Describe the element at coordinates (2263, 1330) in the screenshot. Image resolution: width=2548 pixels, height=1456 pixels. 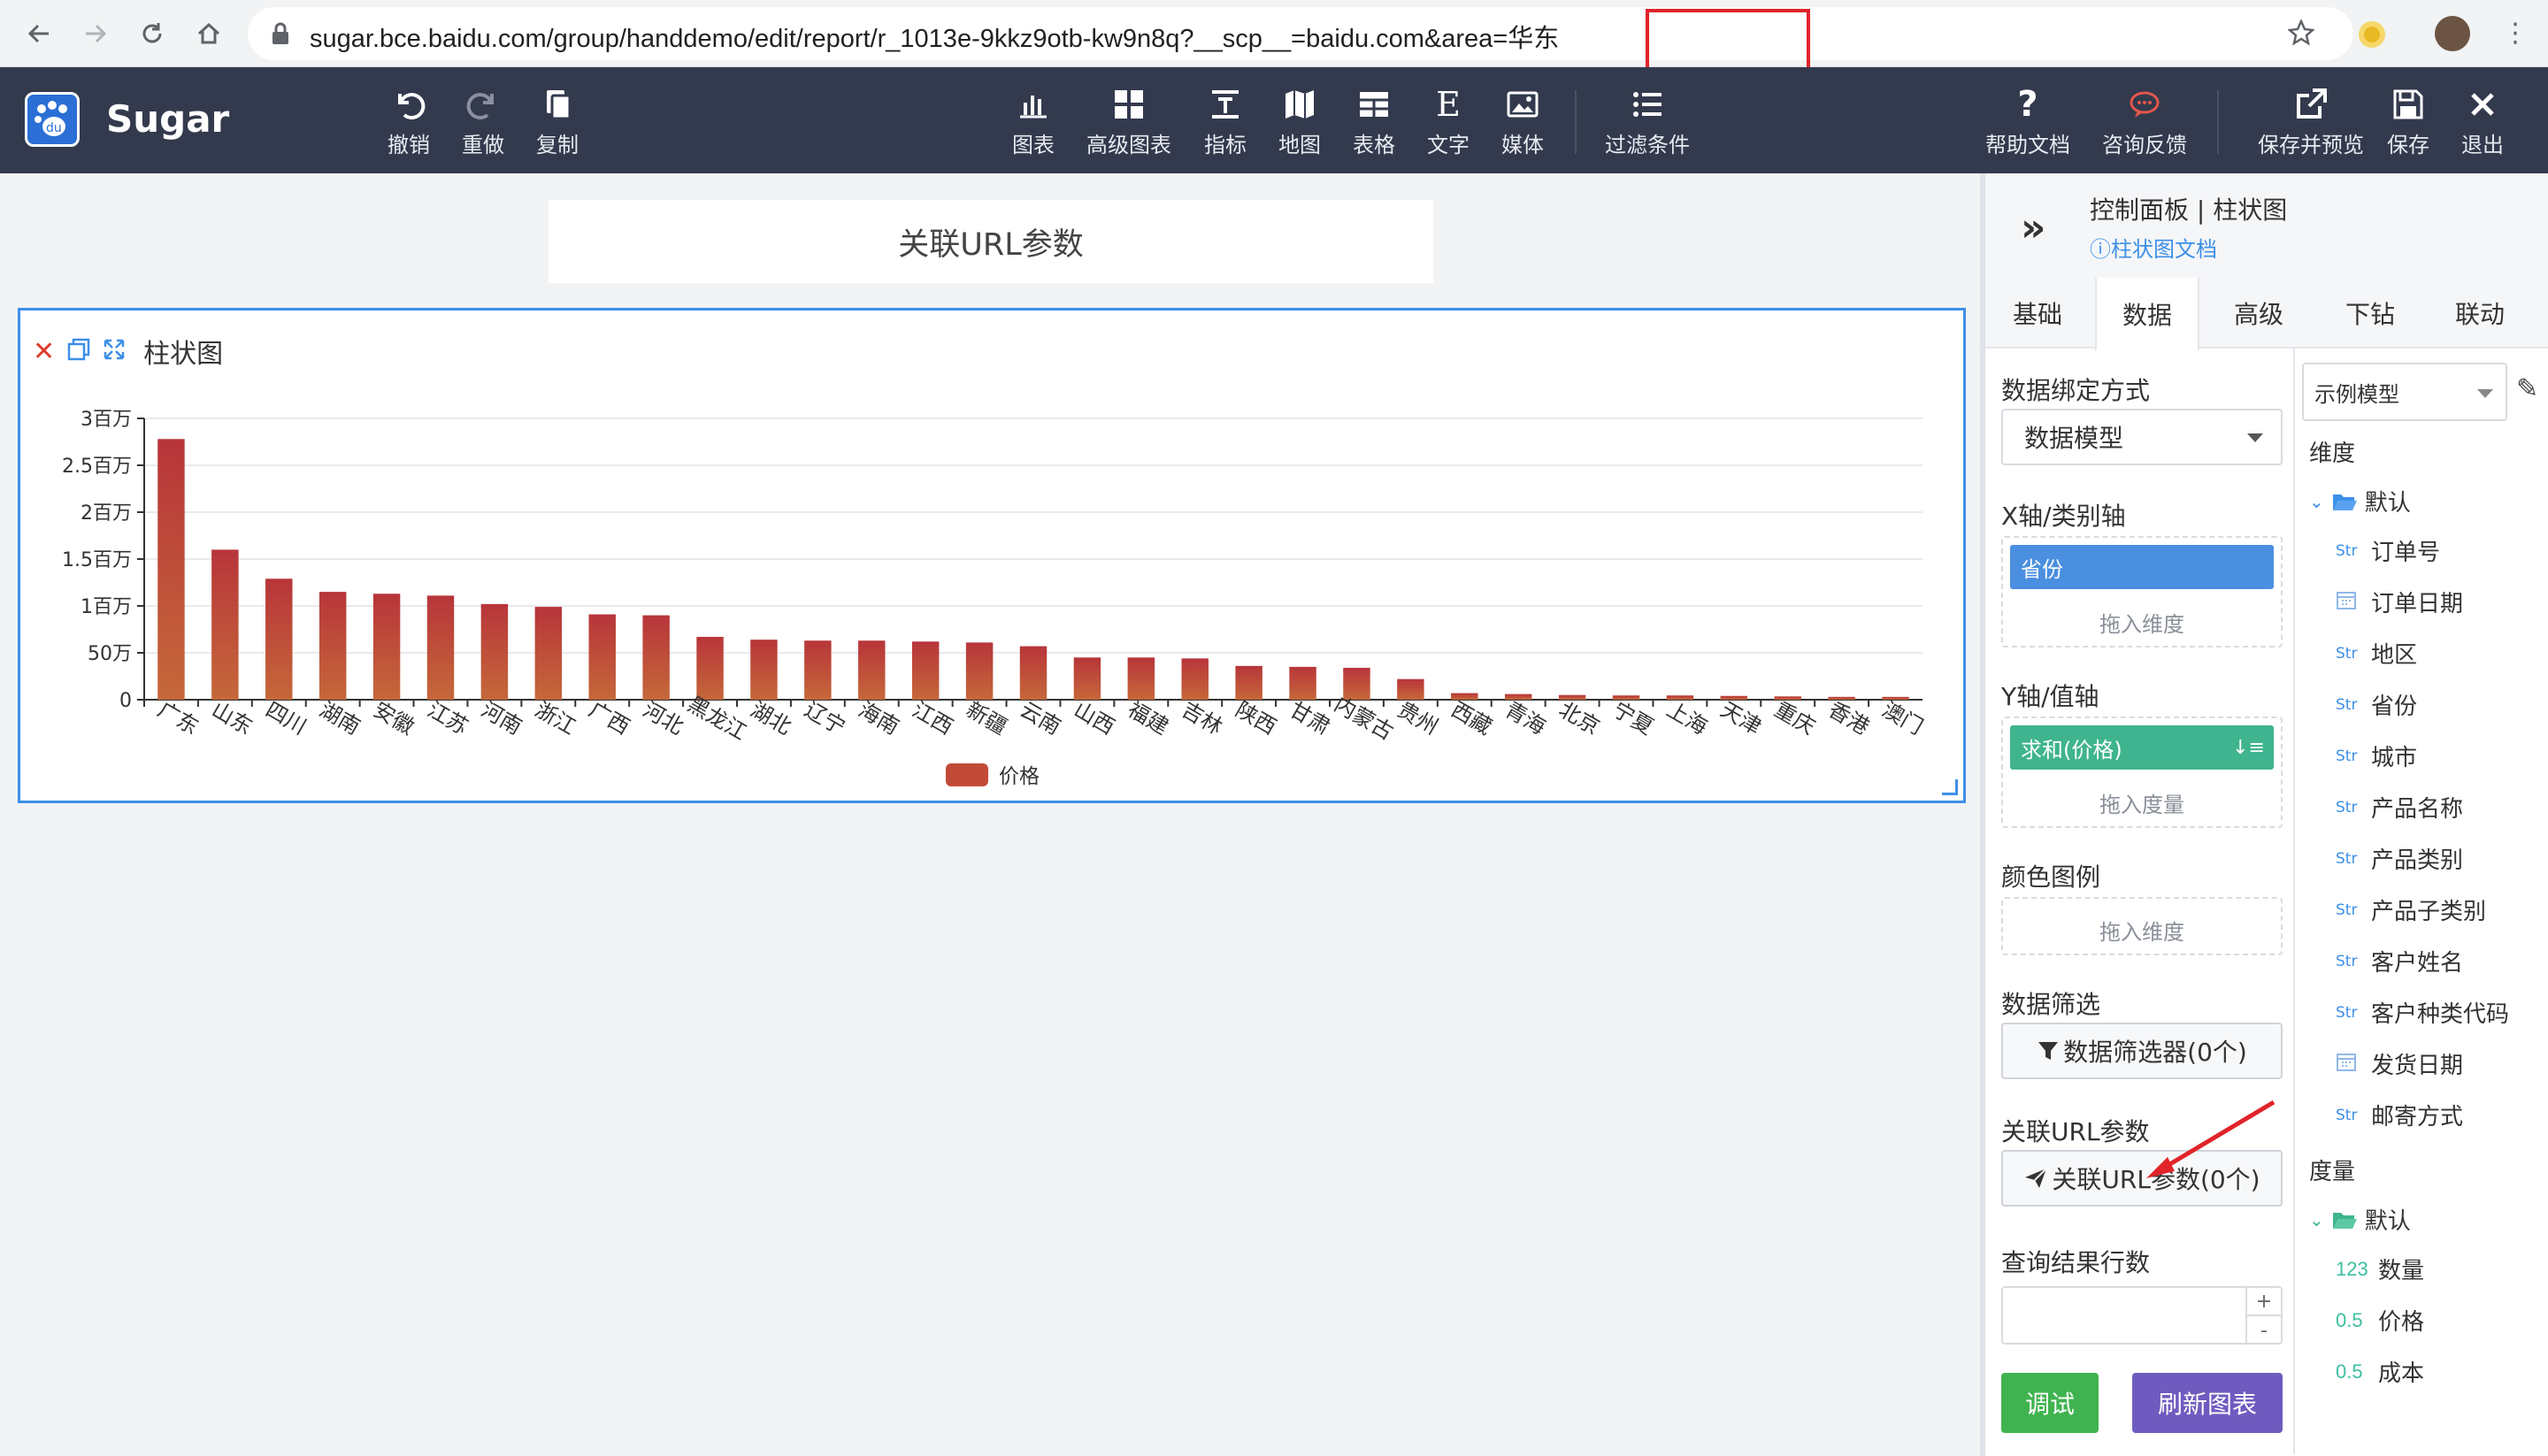
I see `decrement-button: -` at that location.